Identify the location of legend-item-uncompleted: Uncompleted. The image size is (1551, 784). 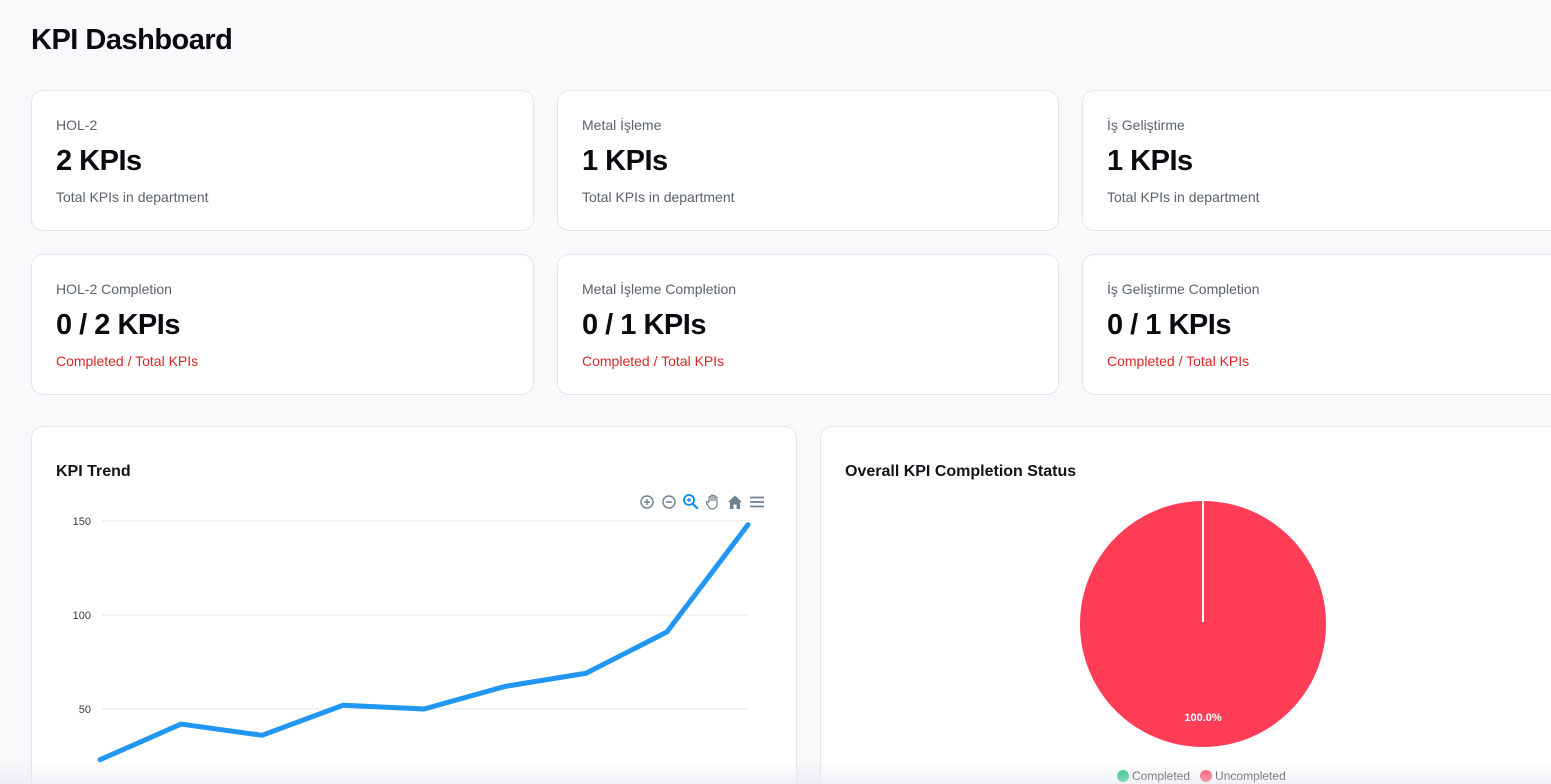
(1243, 776).